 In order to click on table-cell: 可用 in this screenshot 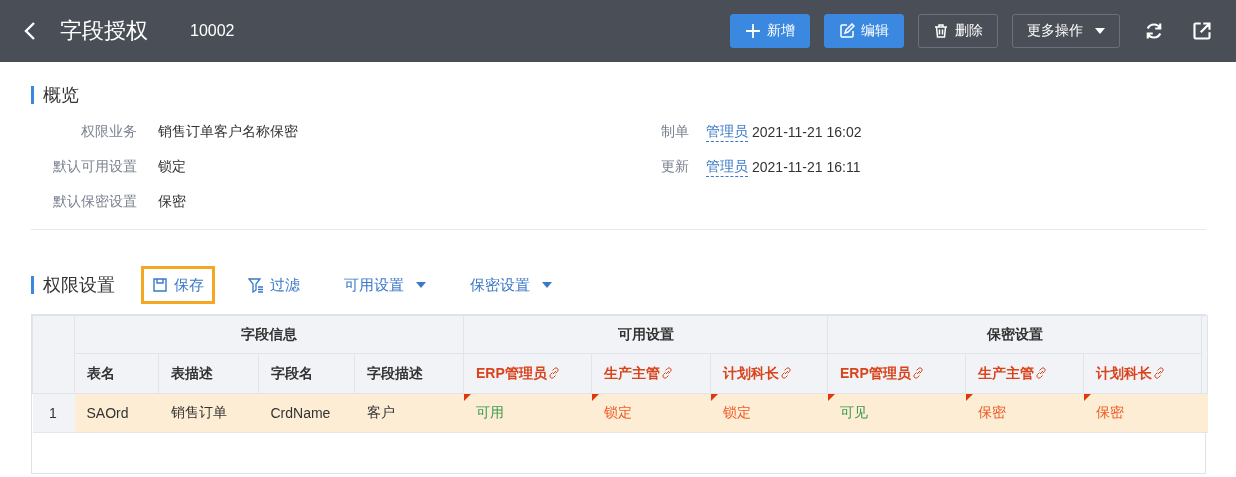, I will do `click(489, 412)`.